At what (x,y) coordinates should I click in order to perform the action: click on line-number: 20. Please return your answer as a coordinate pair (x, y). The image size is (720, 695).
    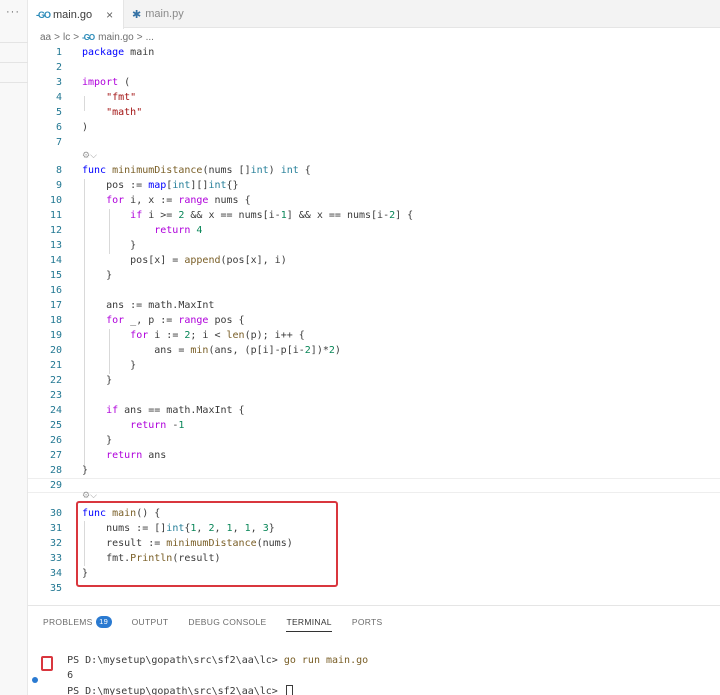
    Looking at the image, I should click on (55, 350).